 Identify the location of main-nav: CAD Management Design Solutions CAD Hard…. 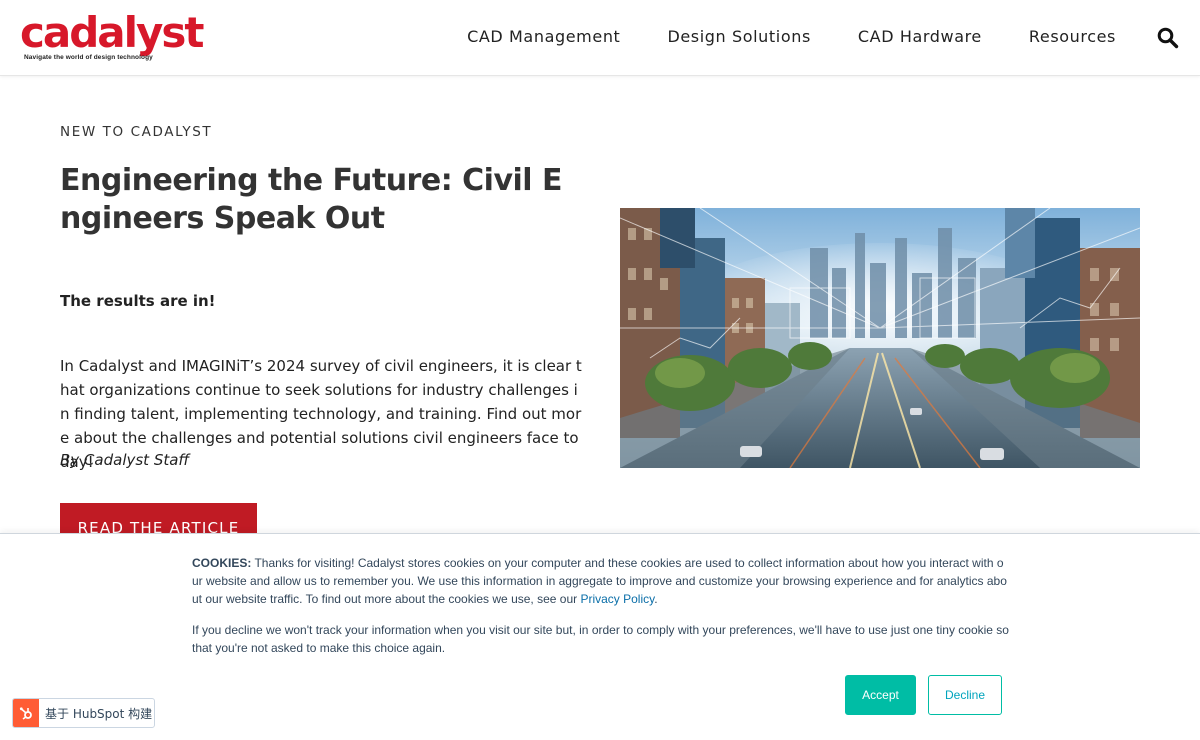
(791, 36).